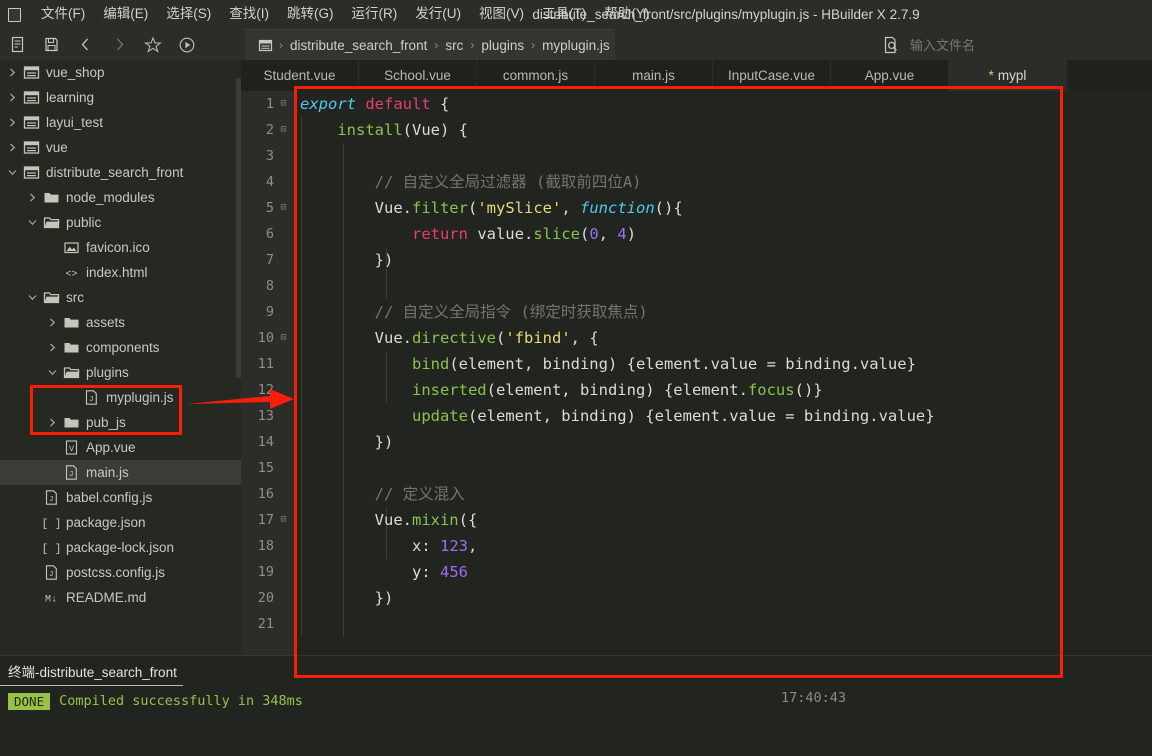 This screenshot has width=1152, height=756. What do you see at coordinates (576, 45) in the screenshot?
I see `breadcrumb-item-myplugin-js: myplugin.js` at bounding box center [576, 45].